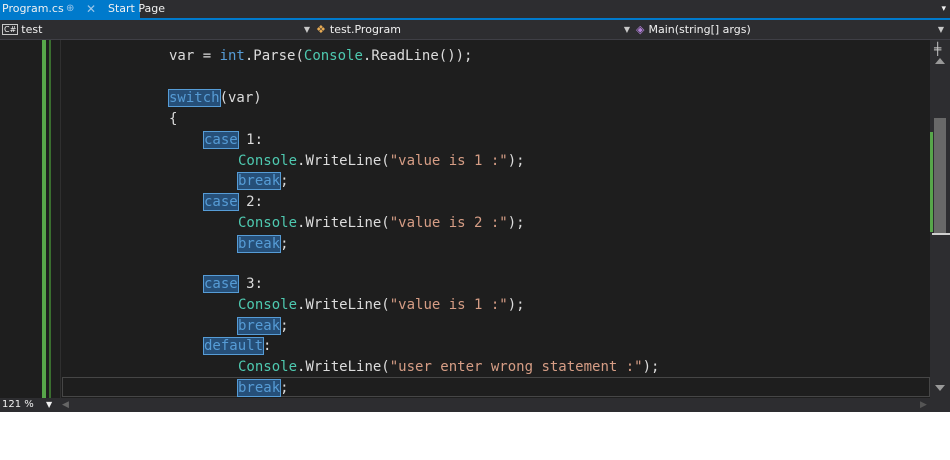 The image size is (950, 460). I want to click on vertical-scrollbar: ╪, so click(940, 219).